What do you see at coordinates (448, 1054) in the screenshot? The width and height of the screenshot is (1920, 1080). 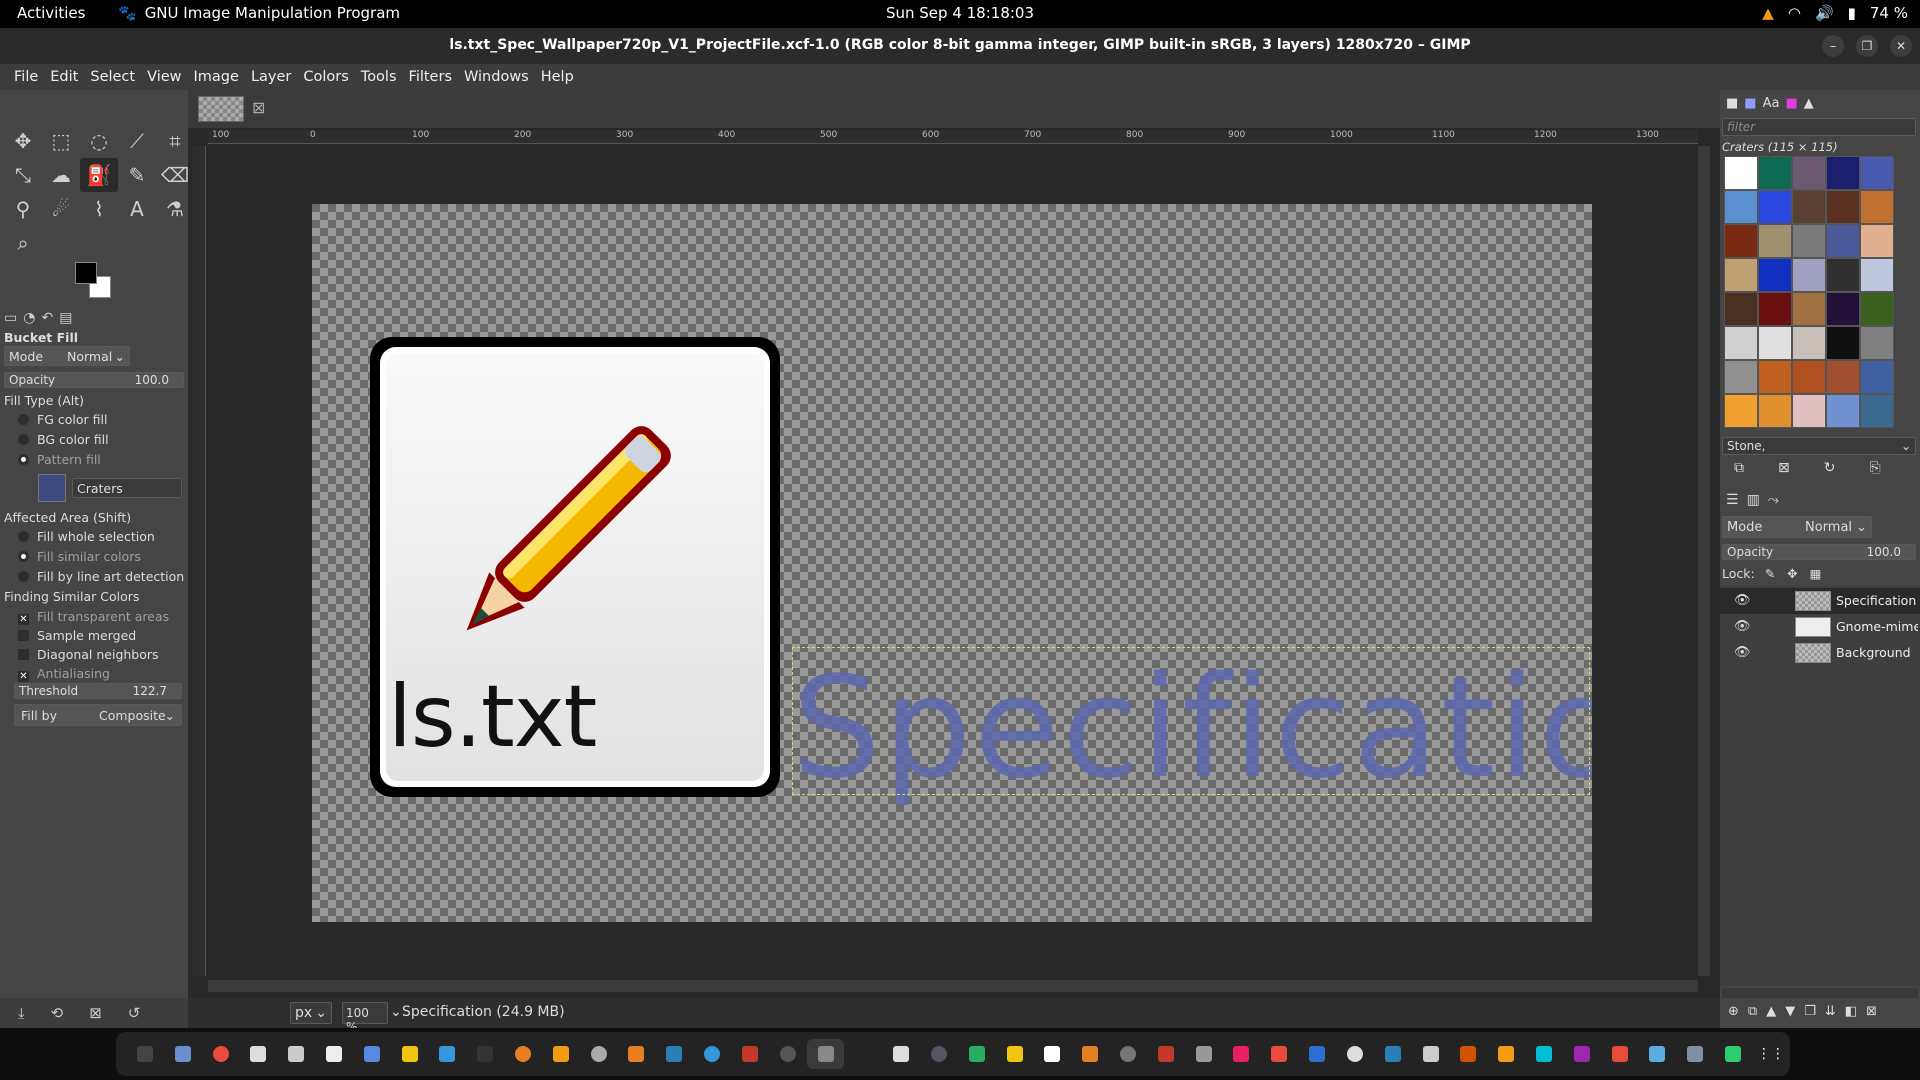 I see `writer-app-icon` at bounding box center [448, 1054].